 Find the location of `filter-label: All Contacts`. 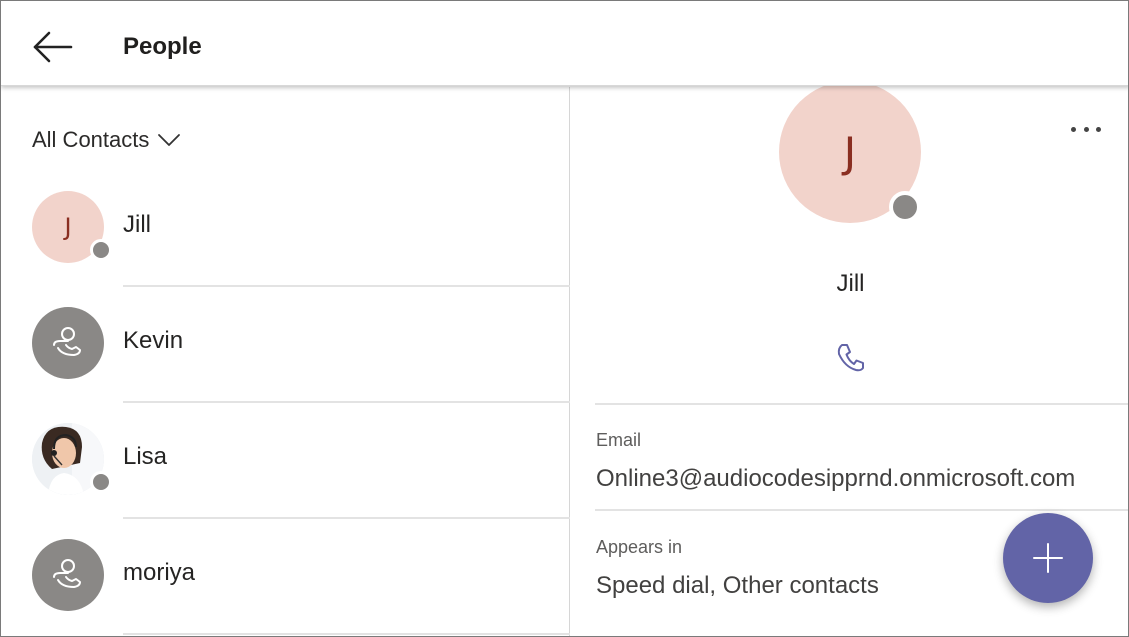

filter-label: All Contacts is located at coordinates (91, 139).